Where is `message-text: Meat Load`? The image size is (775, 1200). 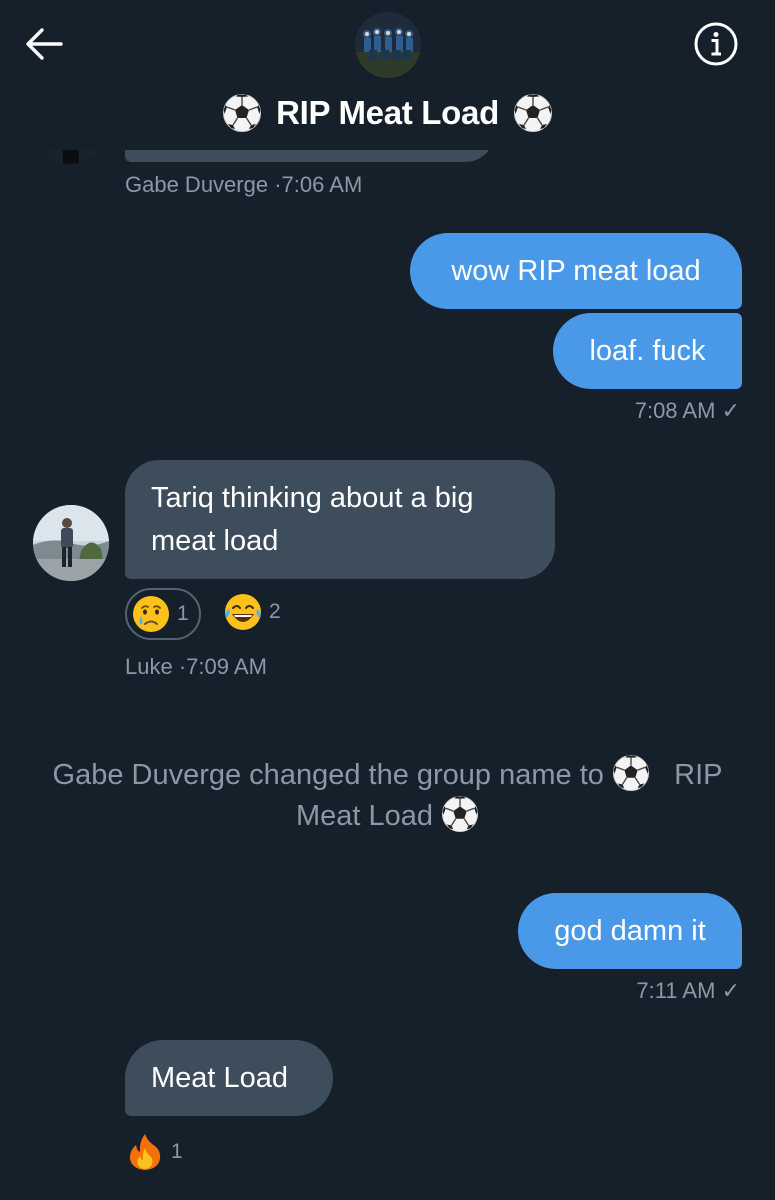
message-text: Meat Load is located at coordinates (220, 1077).